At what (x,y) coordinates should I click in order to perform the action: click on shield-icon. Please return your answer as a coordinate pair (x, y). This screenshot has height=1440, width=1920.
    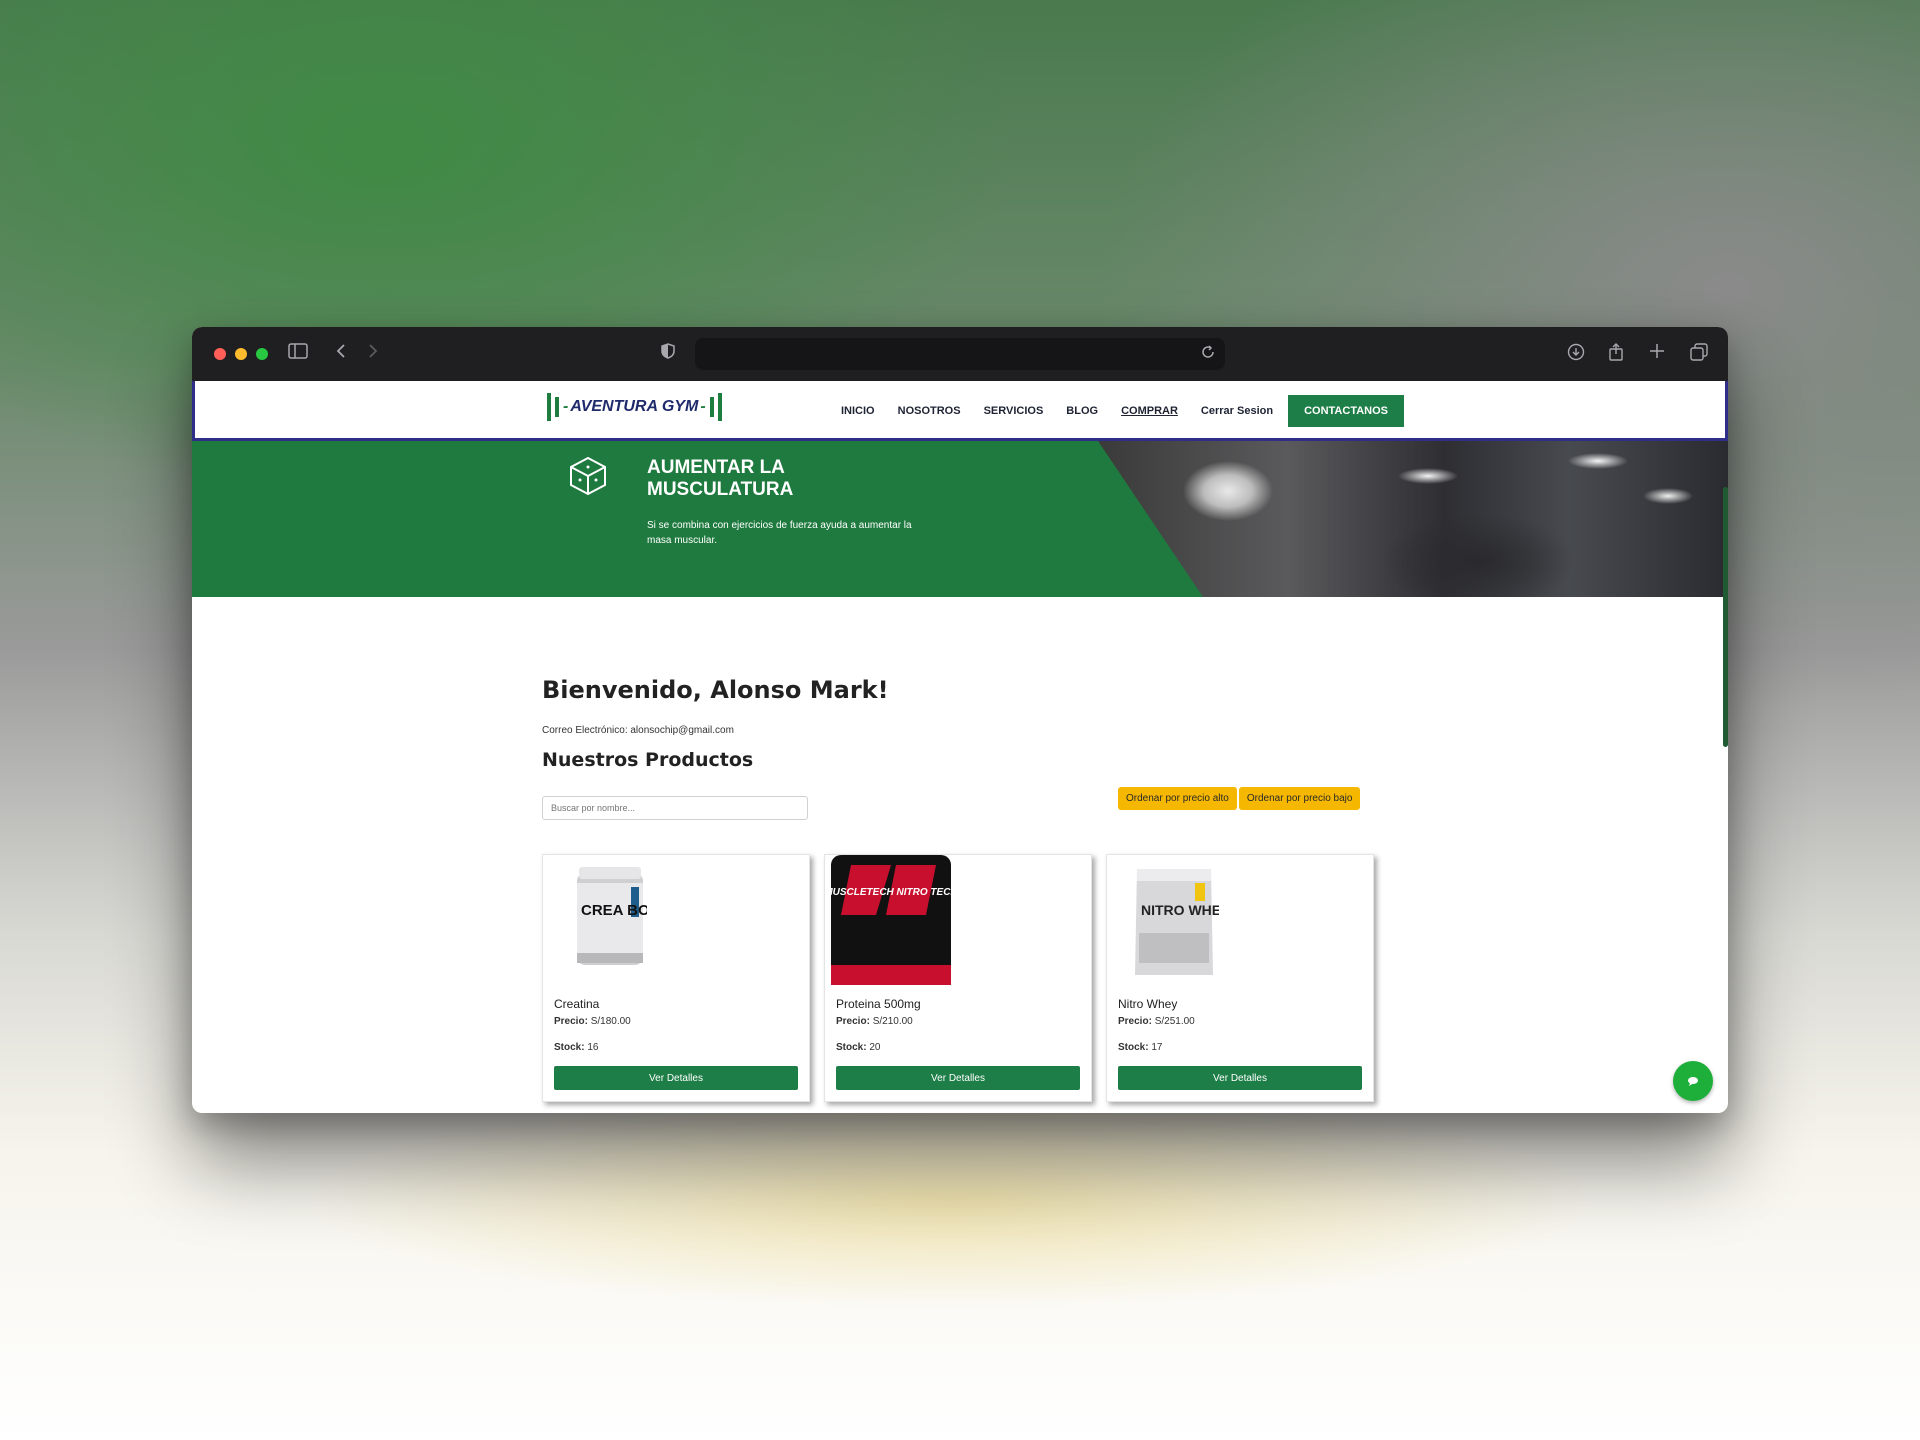
    Looking at the image, I should click on (668, 353).